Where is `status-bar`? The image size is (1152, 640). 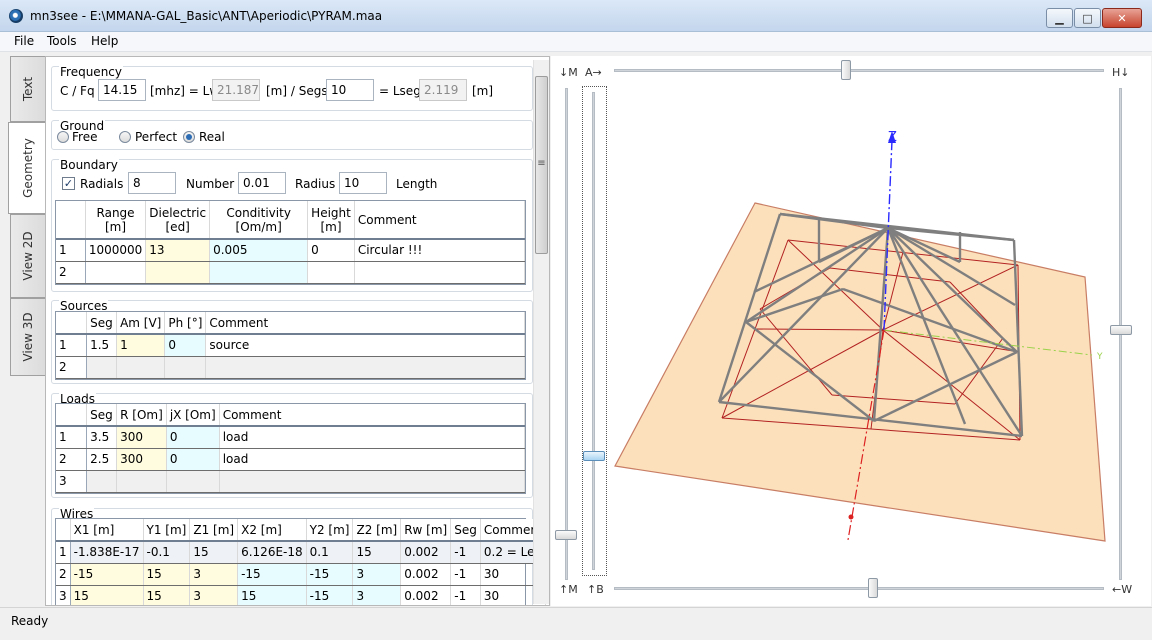
status-bar is located at coordinates (576, 623).